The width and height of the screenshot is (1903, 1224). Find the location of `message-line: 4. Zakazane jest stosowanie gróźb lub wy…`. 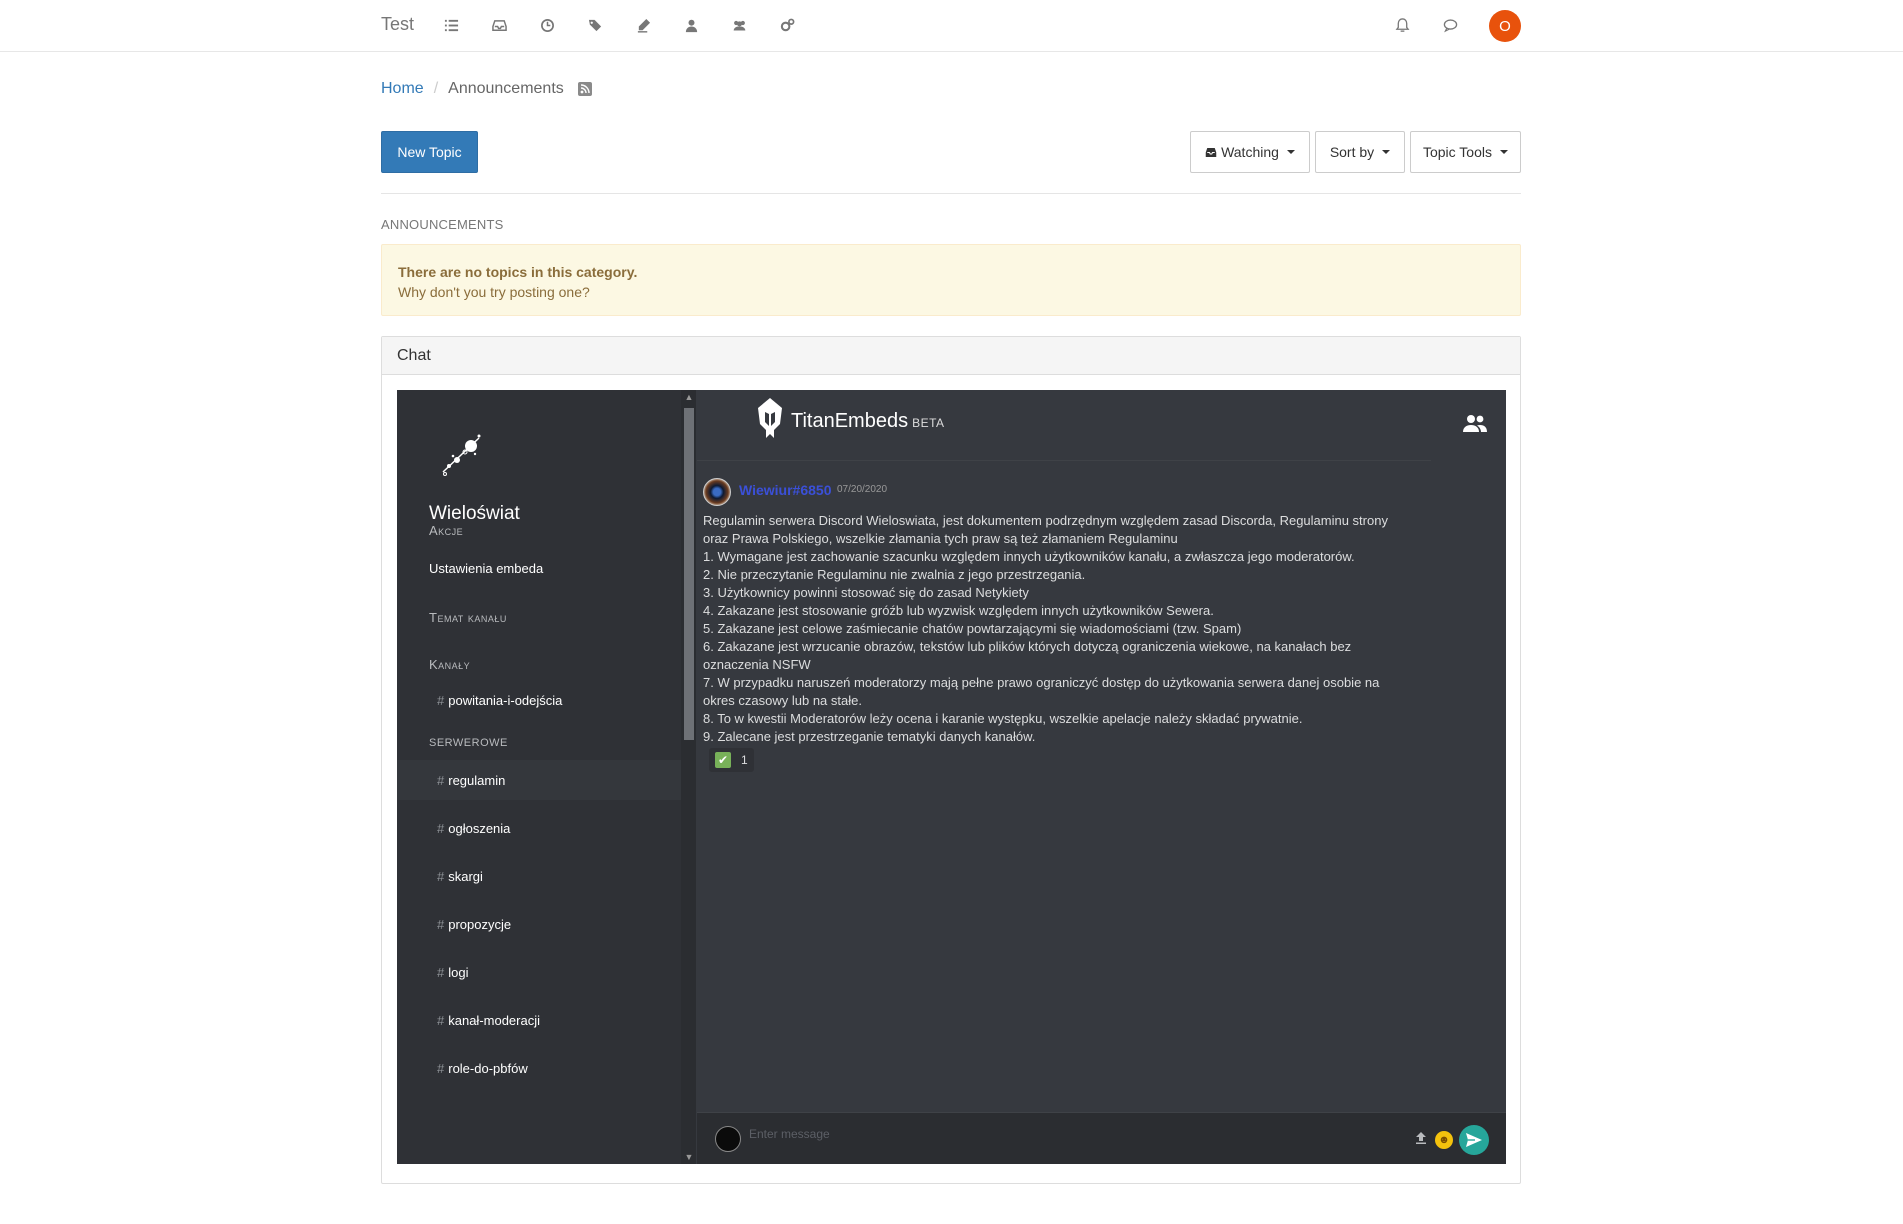

message-line: 4. Zakazane jest stosowanie gróźb lub wy… is located at coordinates (958, 610).